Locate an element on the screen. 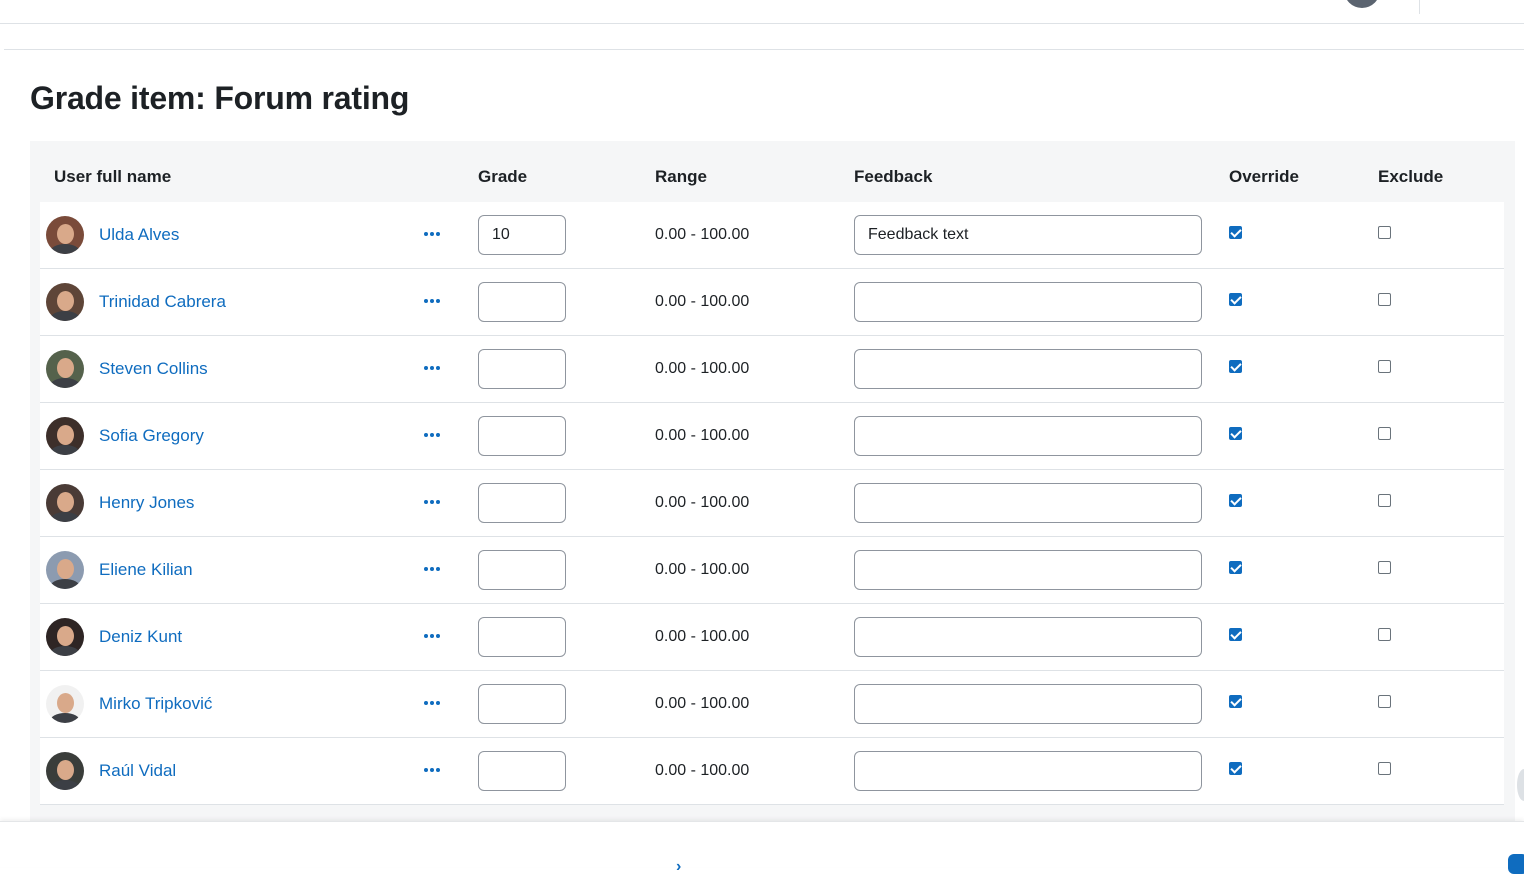 The height and width of the screenshot is (876, 1524). table-row: Eliene Kilian 0.00 - 100.00 is located at coordinates (772, 570).